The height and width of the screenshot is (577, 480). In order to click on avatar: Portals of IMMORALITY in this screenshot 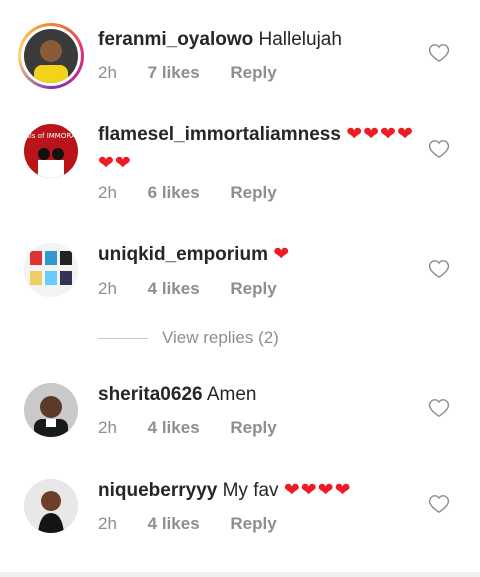, I will do `click(51, 151)`.